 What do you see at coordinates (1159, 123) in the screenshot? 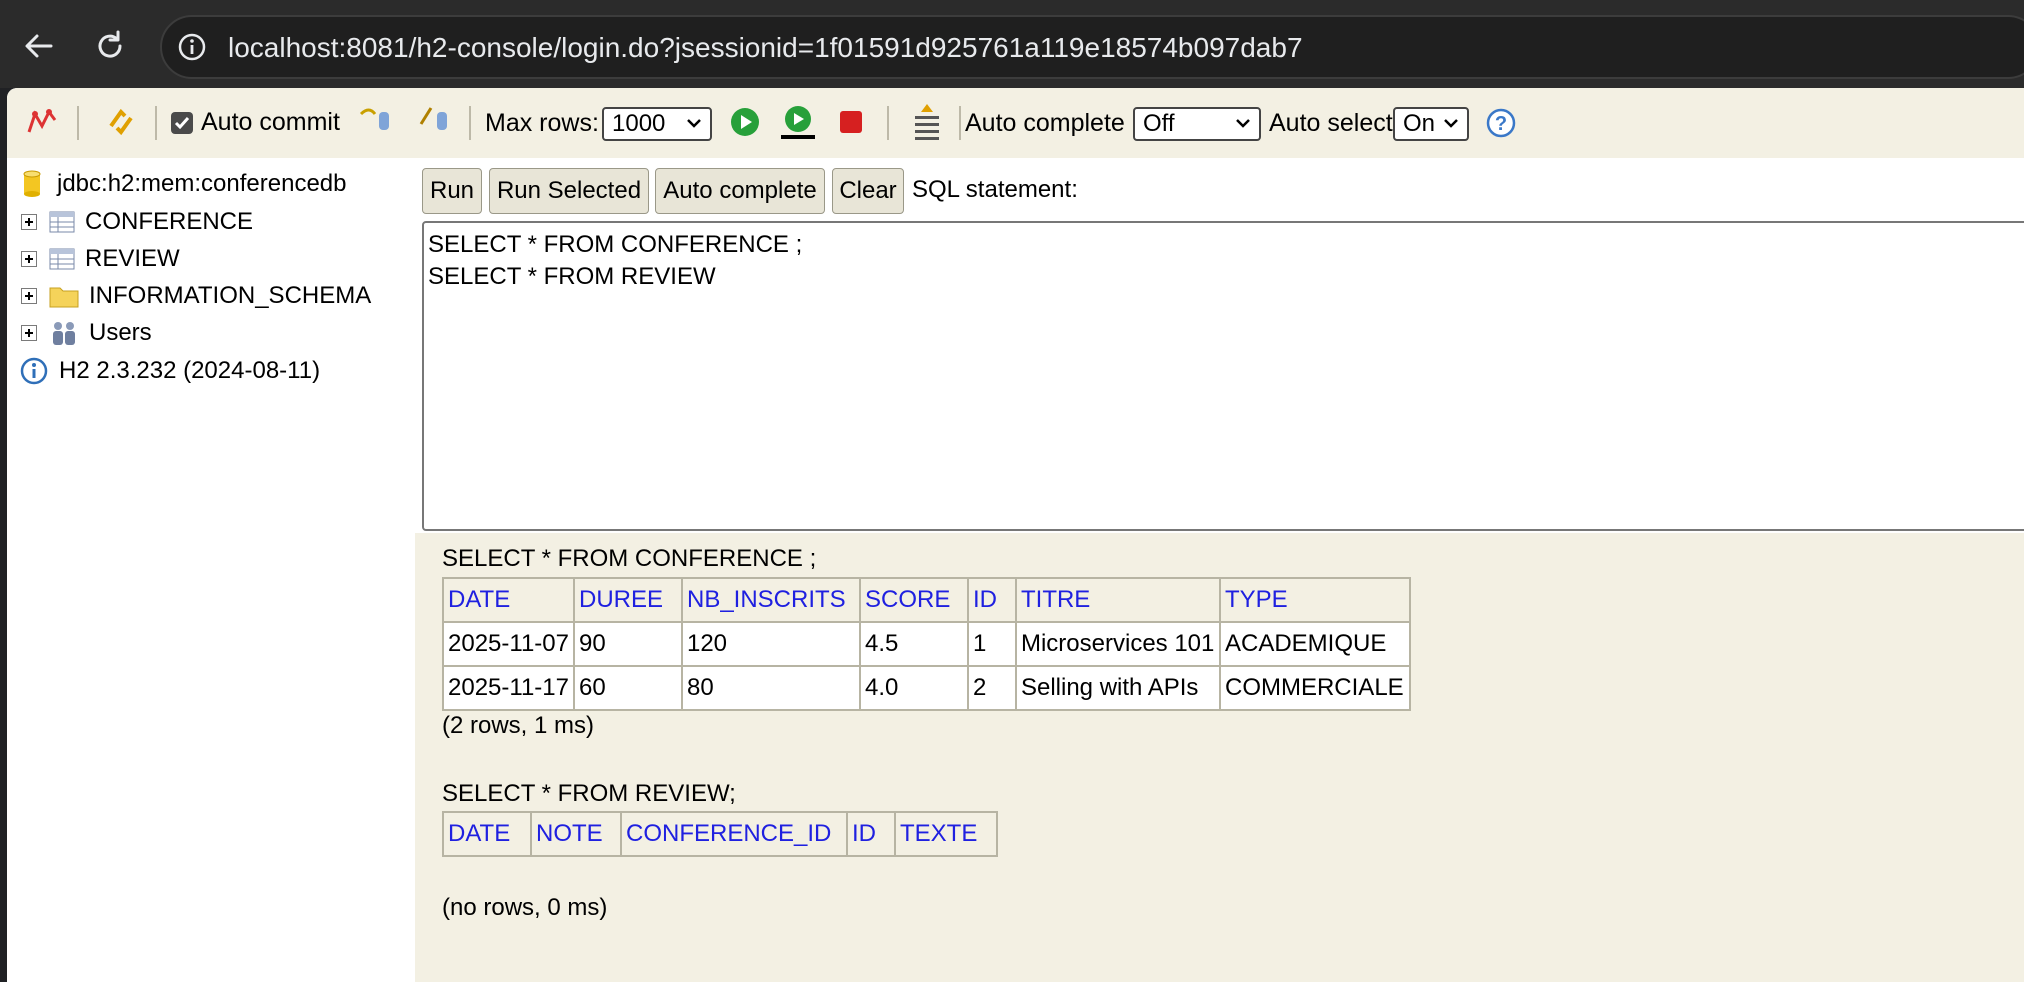
I see `auto-complete-value: Off` at bounding box center [1159, 123].